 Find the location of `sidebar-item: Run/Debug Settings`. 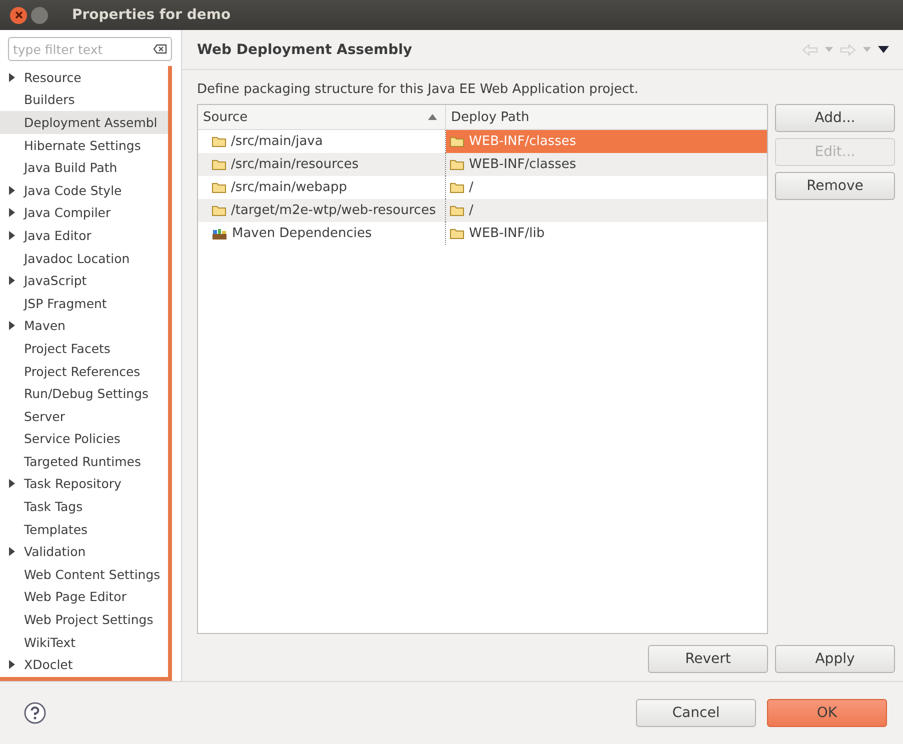

sidebar-item: Run/Debug Settings is located at coordinates (84, 393).